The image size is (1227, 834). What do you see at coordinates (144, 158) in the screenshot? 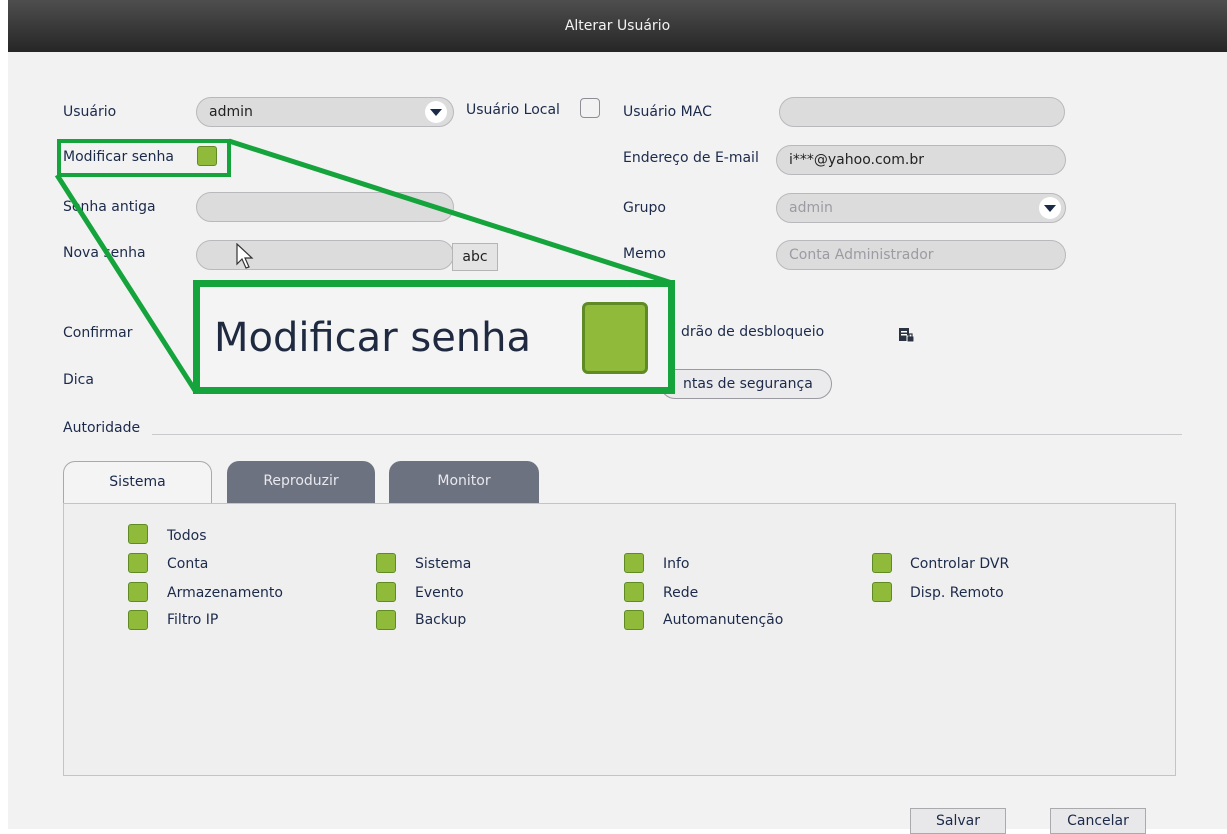
I see `highlight-box` at bounding box center [144, 158].